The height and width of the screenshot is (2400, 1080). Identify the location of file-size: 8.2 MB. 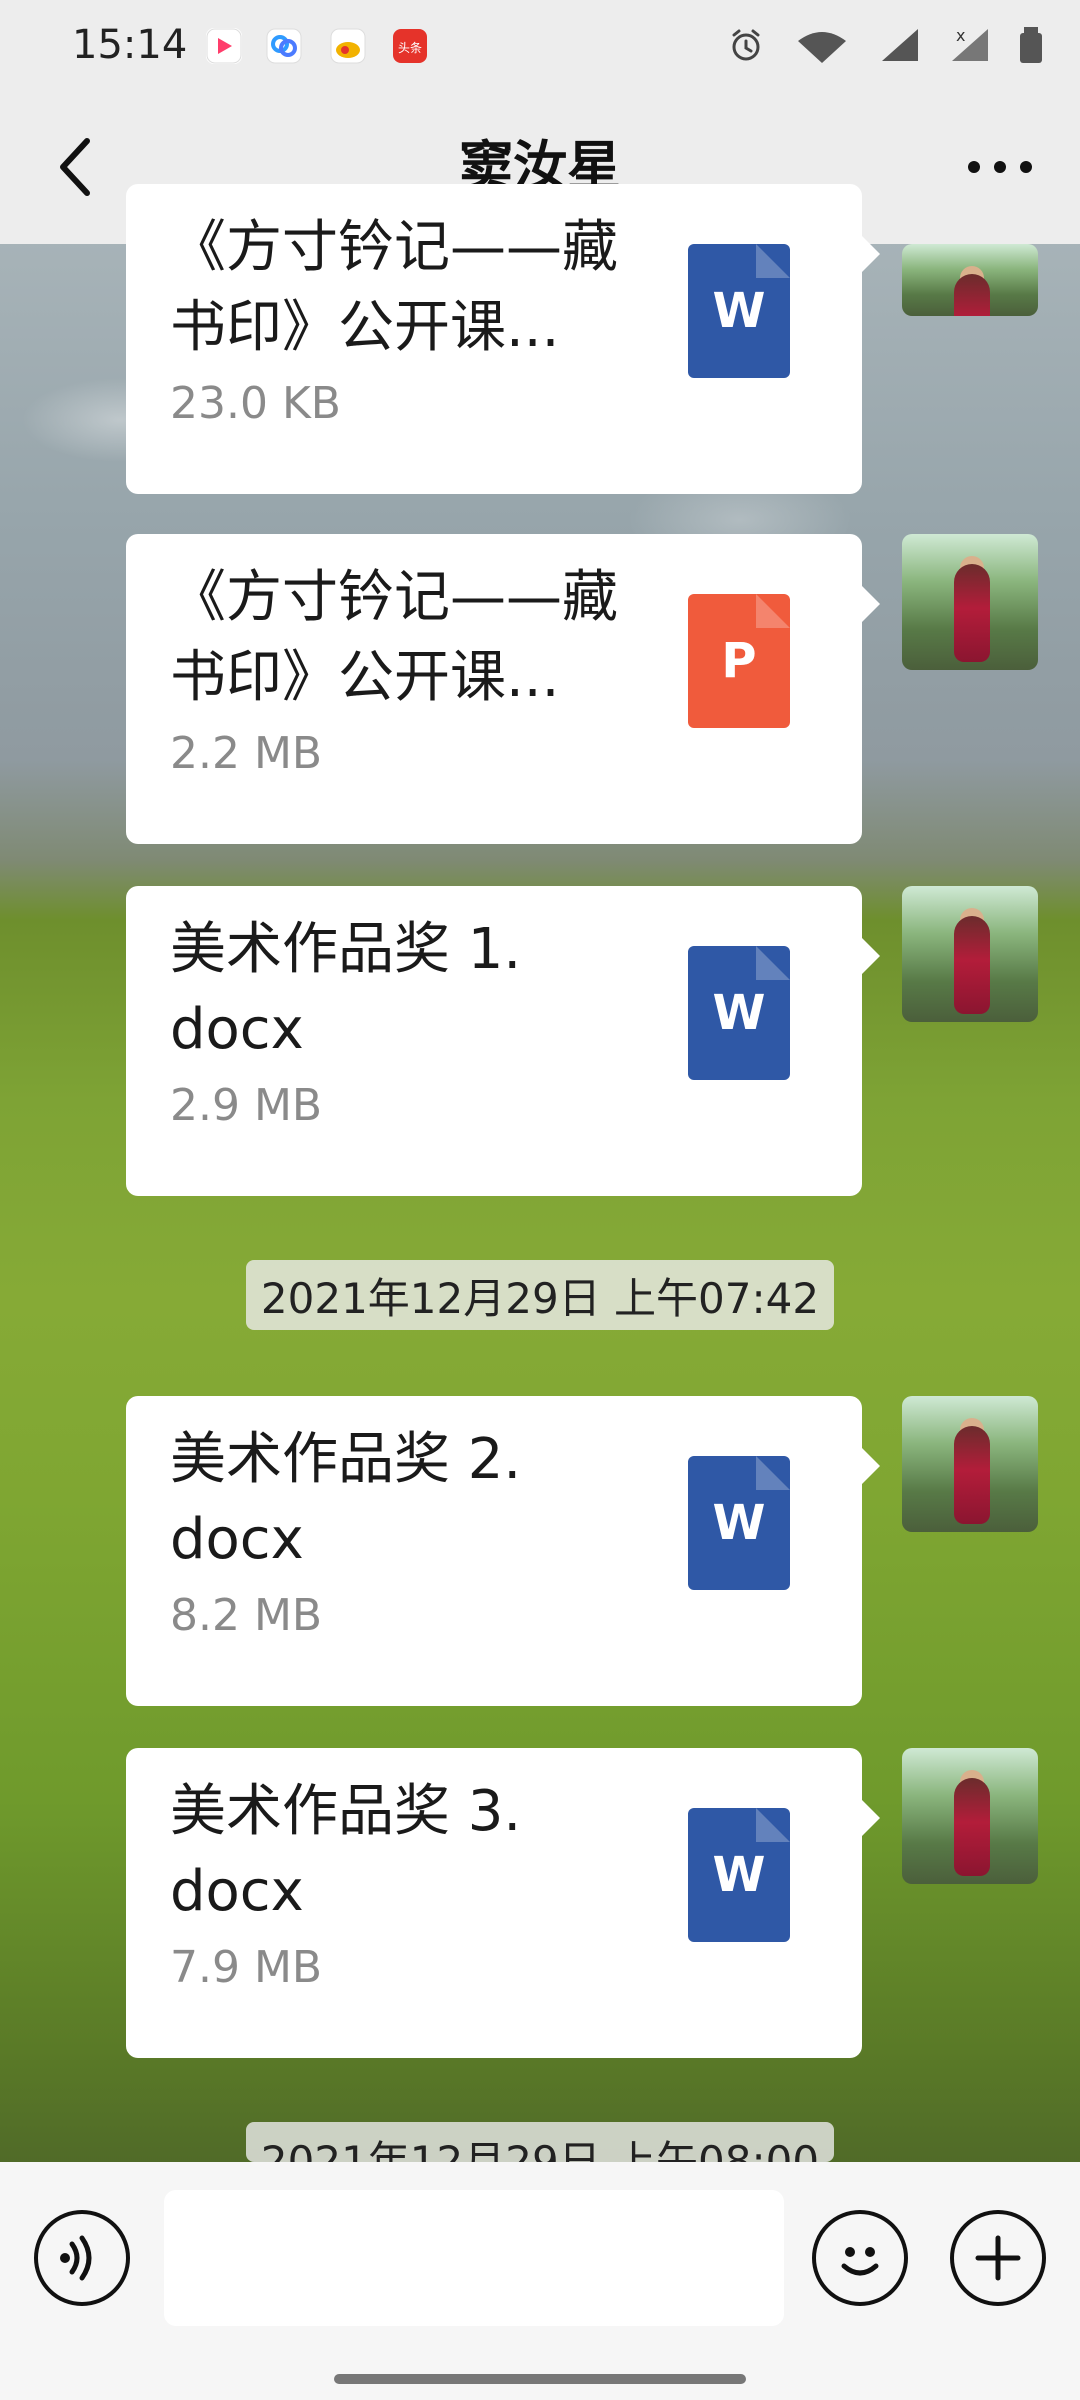
(246, 1615).